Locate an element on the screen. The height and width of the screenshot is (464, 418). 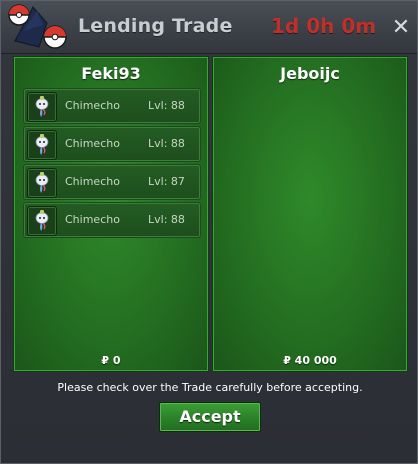
money-offer: ₽ 40 000 is located at coordinates (310, 360).